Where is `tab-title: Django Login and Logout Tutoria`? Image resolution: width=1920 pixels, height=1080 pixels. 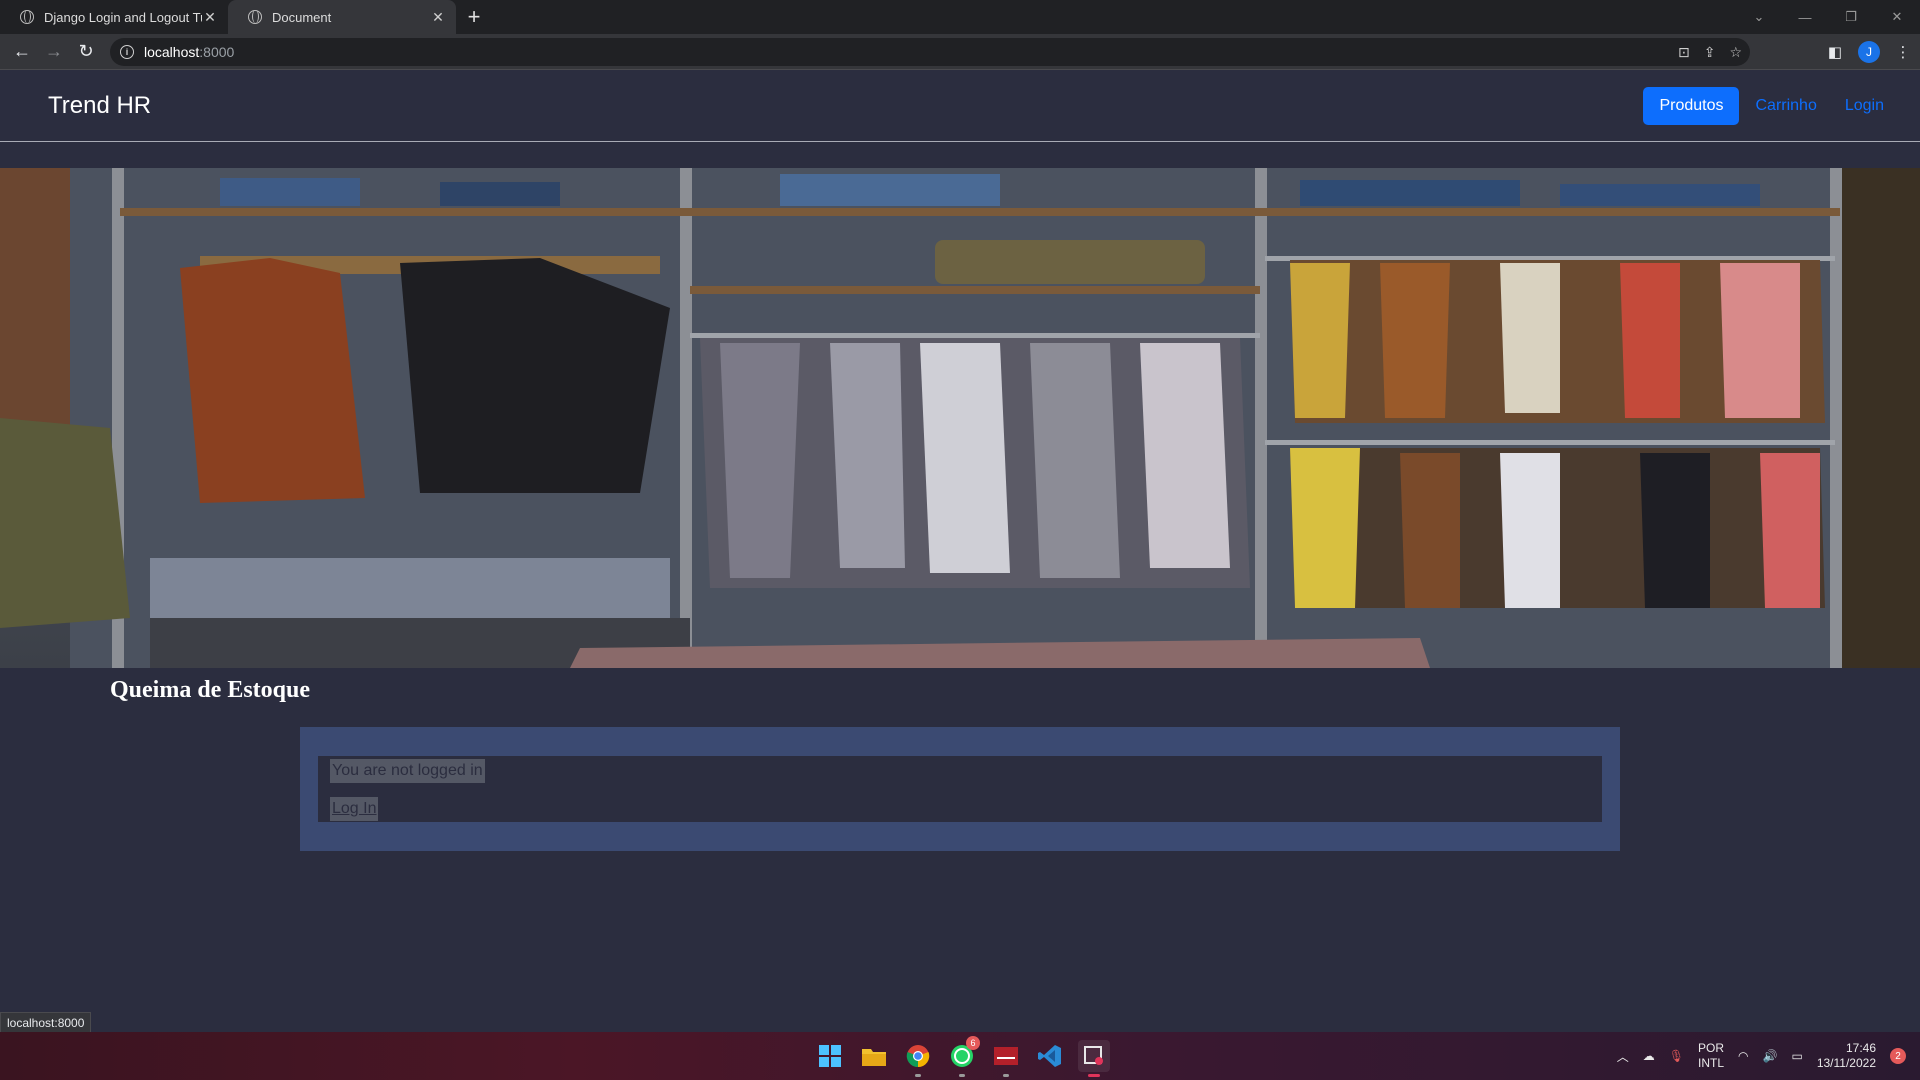
tab-title: Django Login and Logout Tutoria is located at coordinates (123, 17).